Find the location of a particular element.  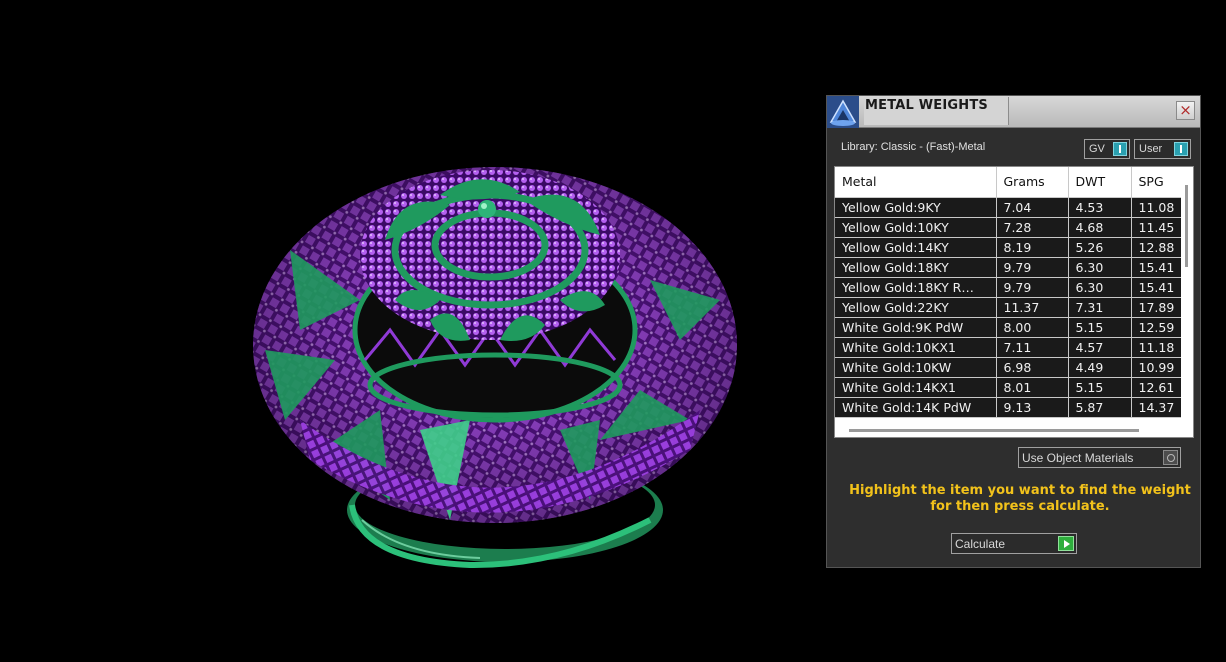

table-row: White Gold:10KW 6.98 4.49 10.99 is located at coordinates (1009, 367).